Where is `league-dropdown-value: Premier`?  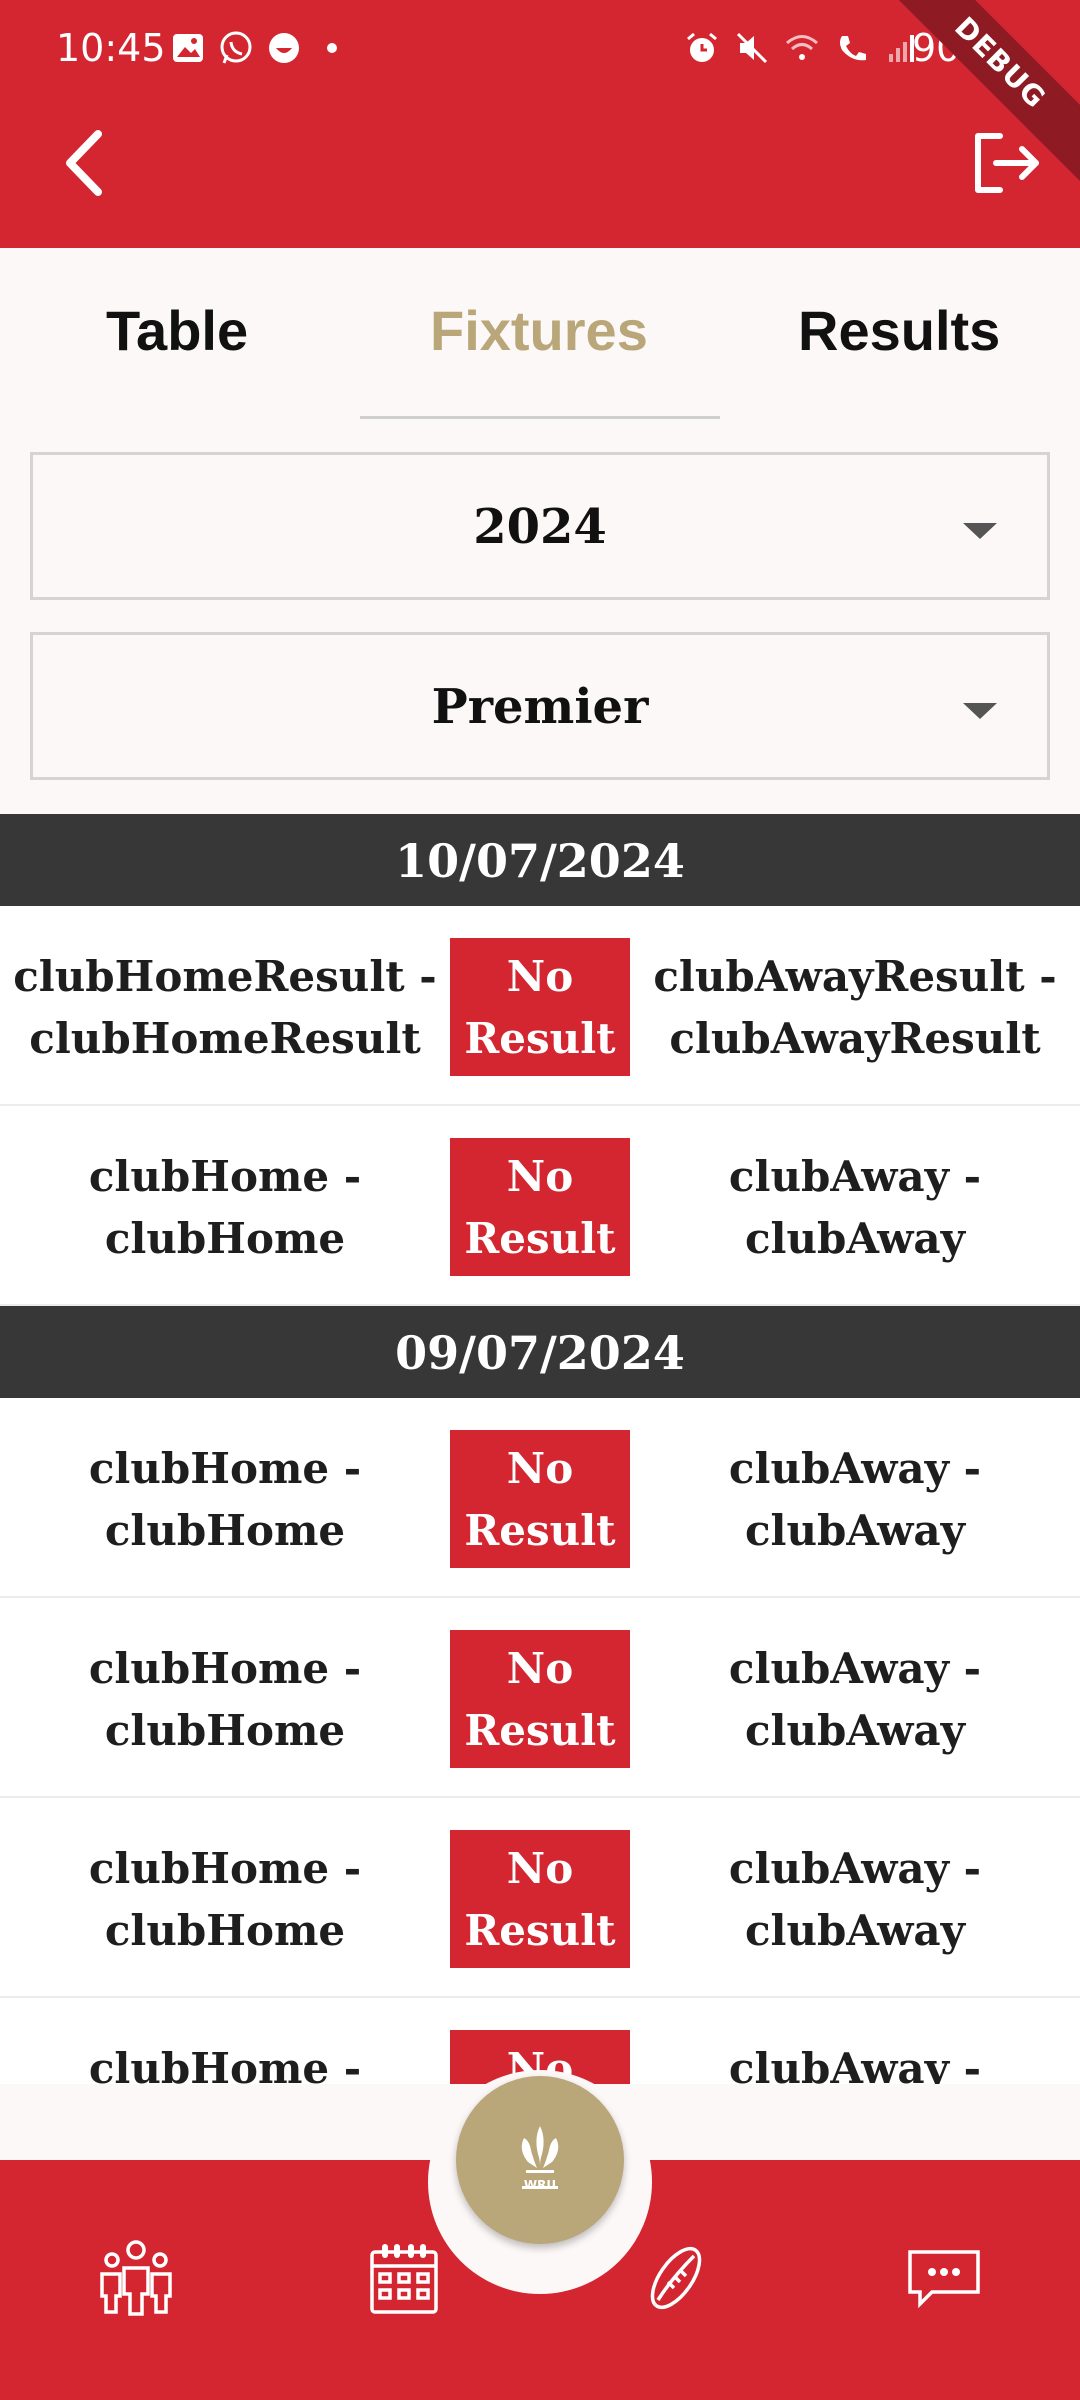 league-dropdown-value: Premier is located at coordinates (540, 707).